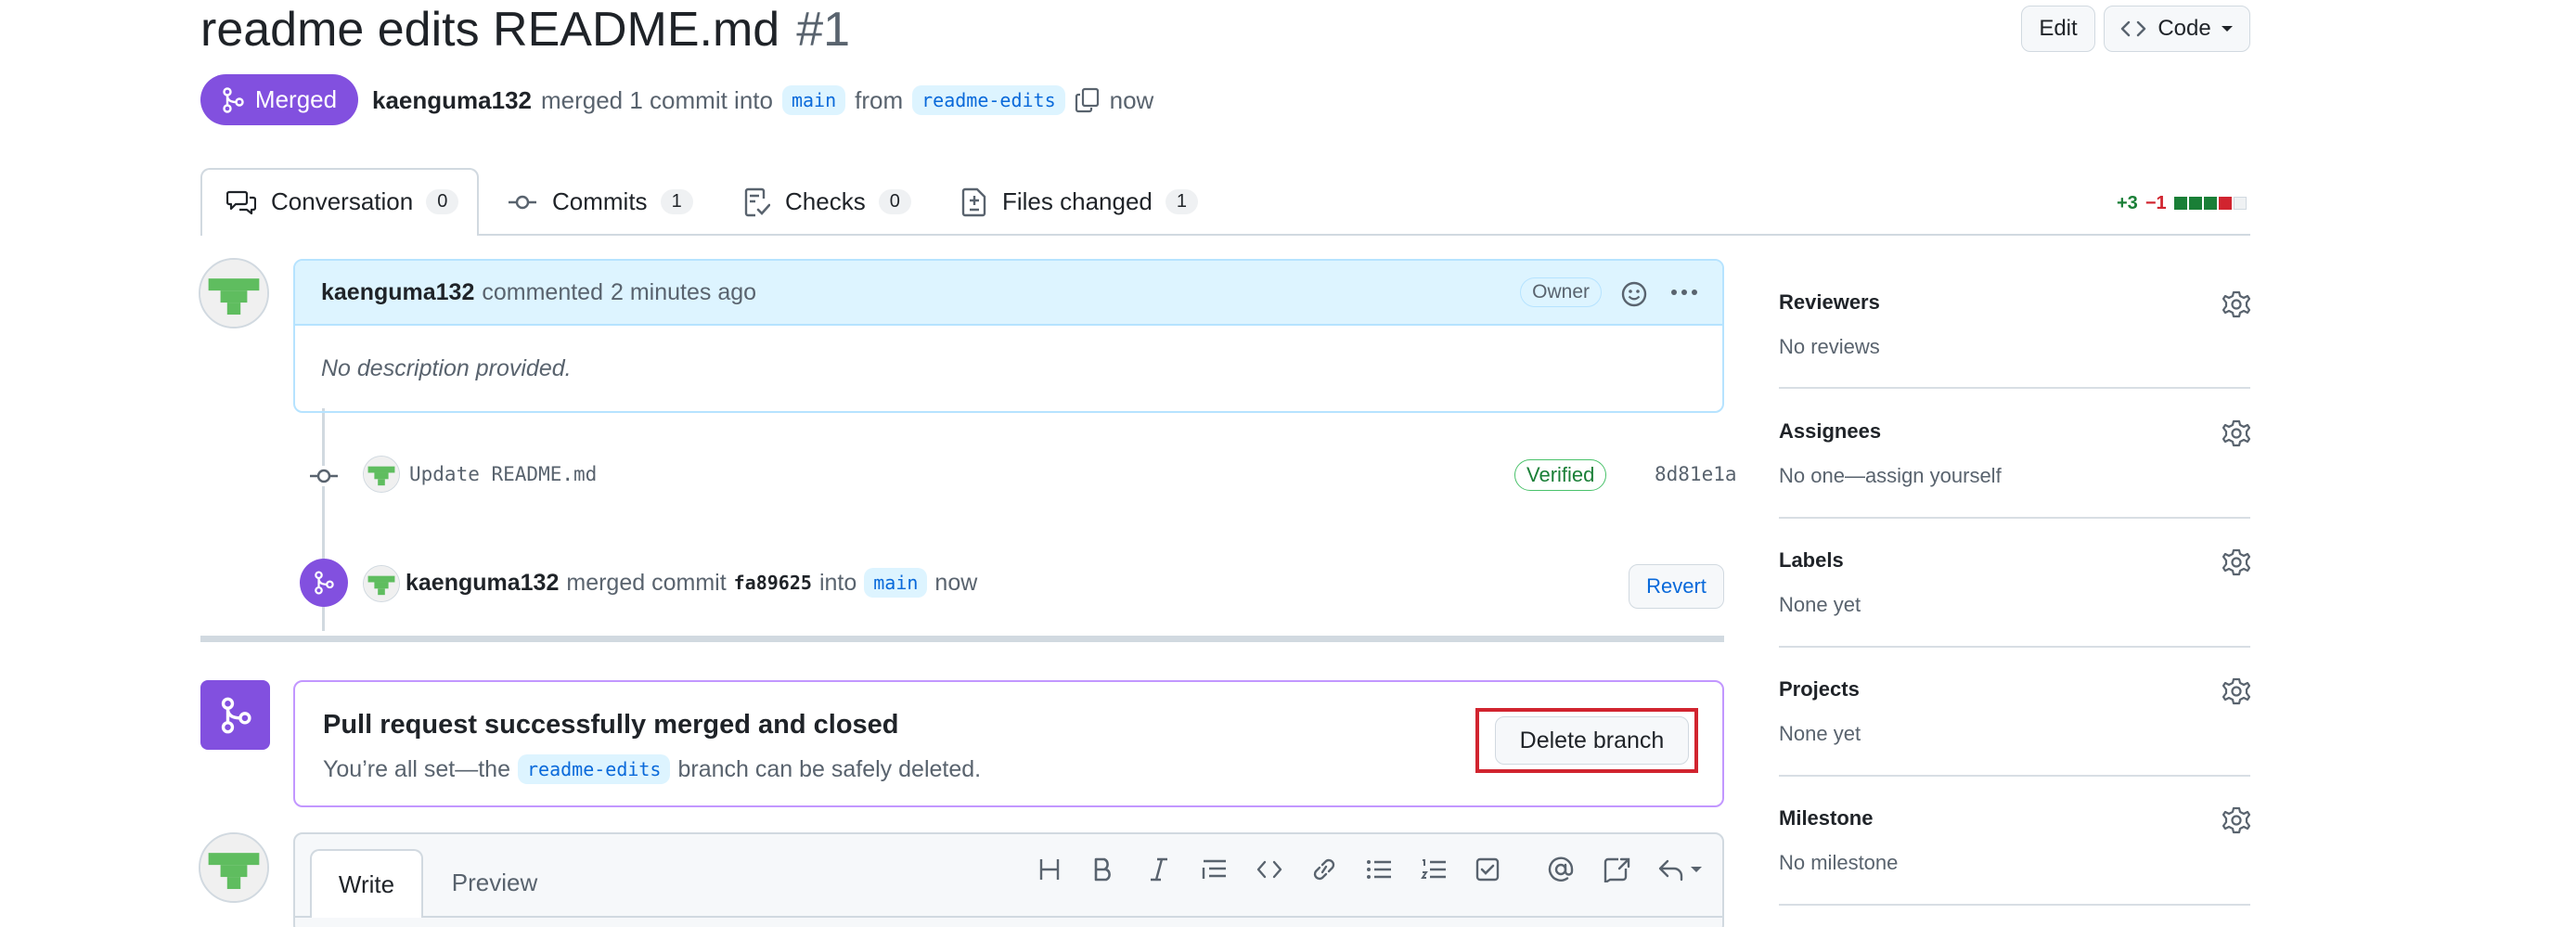  I want to click on verified-badge: Verified, so click(1560, 475).